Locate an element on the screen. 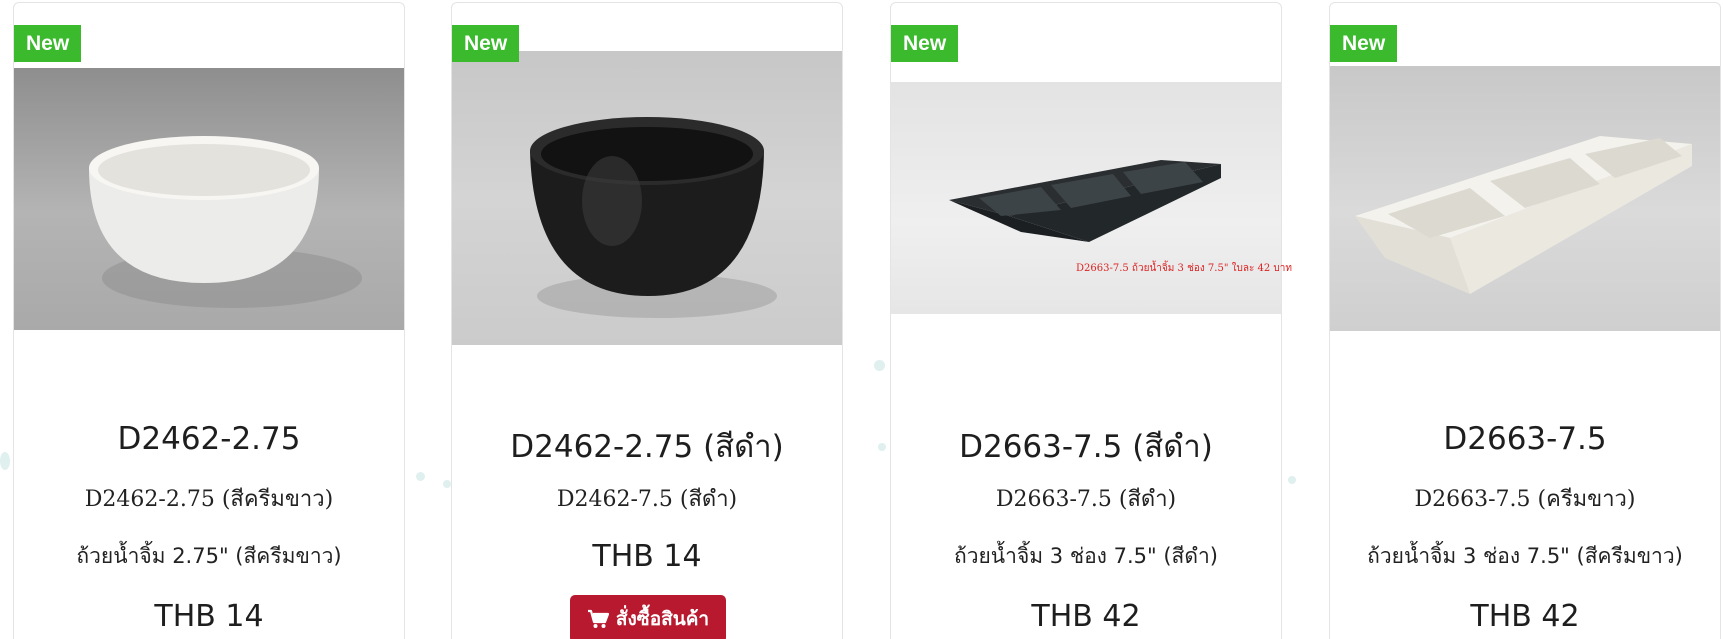 This screenshot has height=639, width=1723. product-sku: D2462-2.75 (สีครีมขาว) is located at coordinates (209, 499).